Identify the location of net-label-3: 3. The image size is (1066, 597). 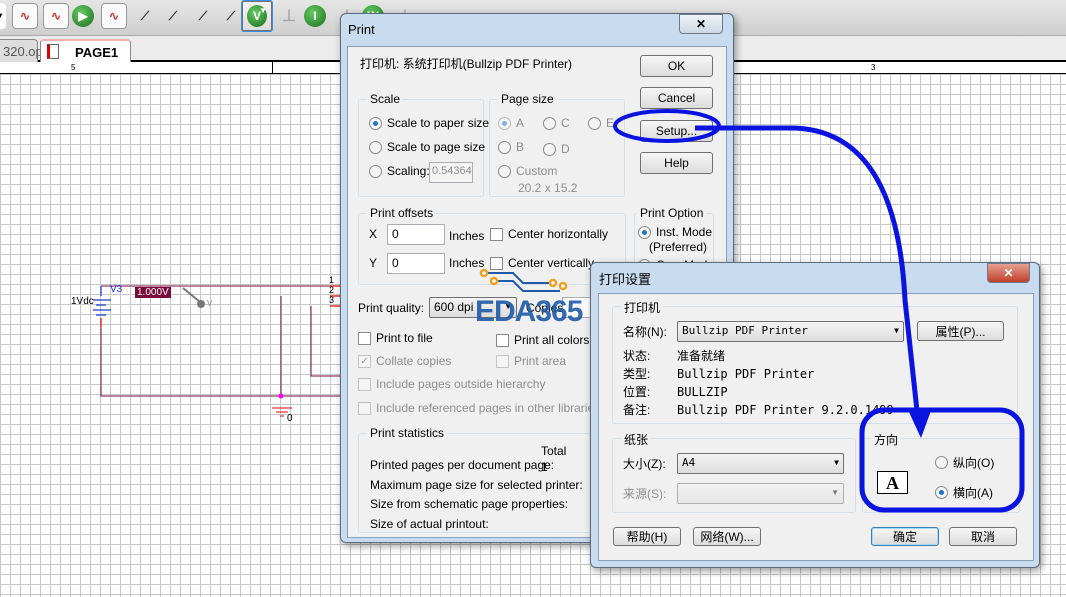
(332, 300).